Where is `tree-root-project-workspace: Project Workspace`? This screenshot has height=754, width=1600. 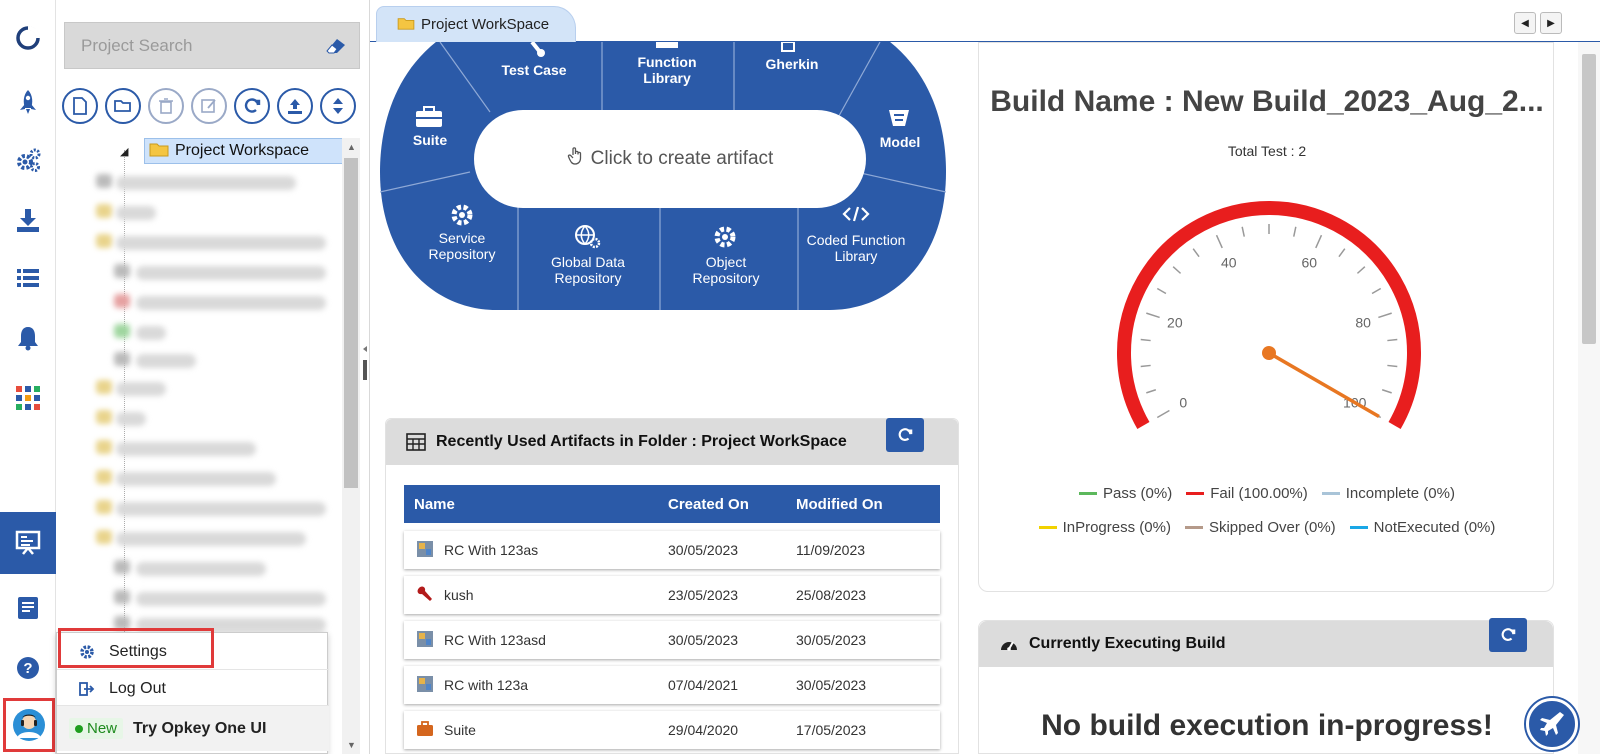
tree-root-project-workspace: Project Workspace is located at coordinates (246, 151).